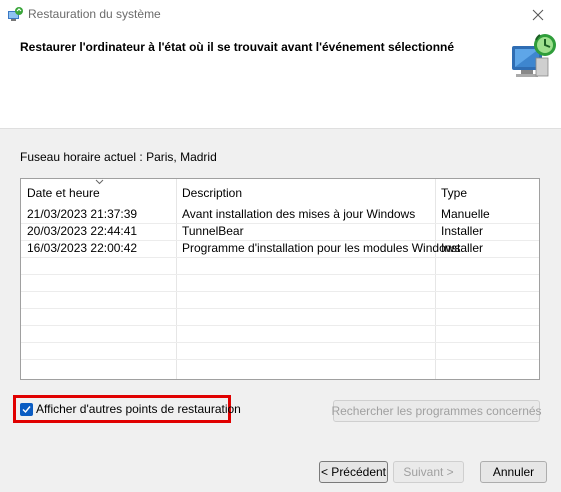  I want to click on cancel-button: Annuler, so click(513, 472).